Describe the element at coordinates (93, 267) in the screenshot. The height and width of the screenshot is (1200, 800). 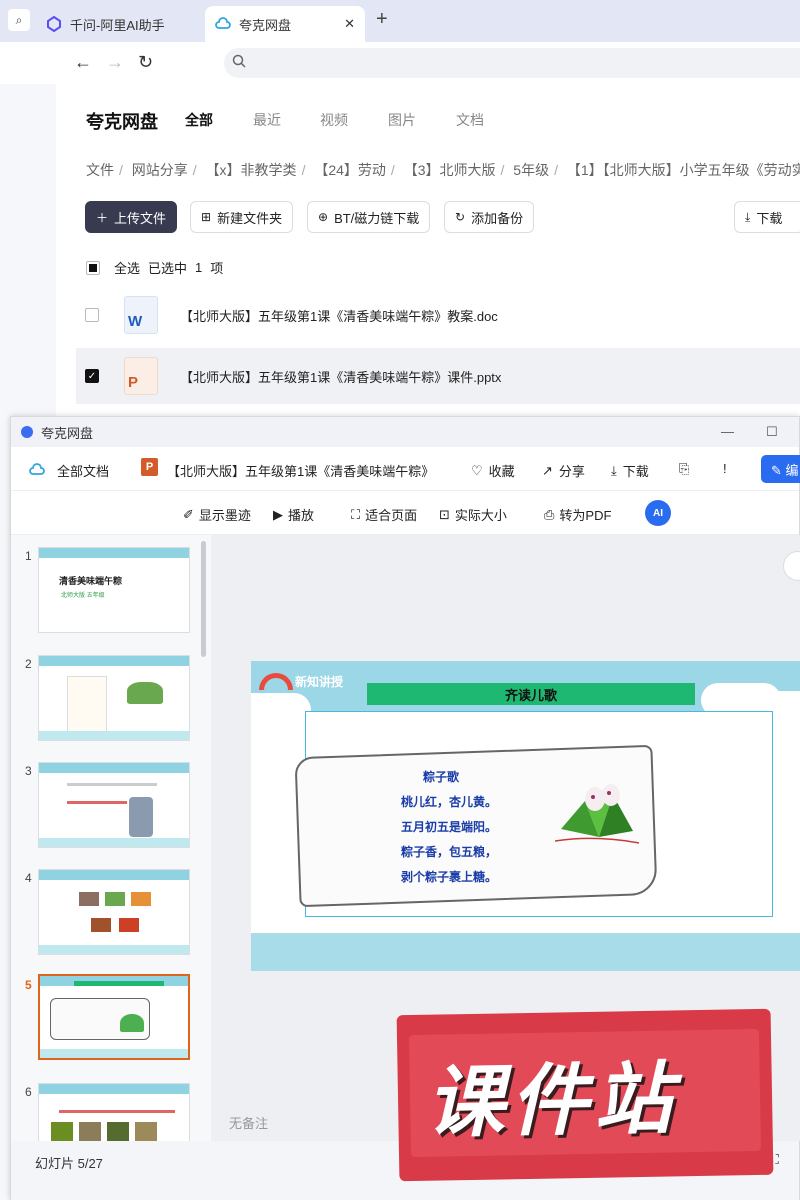
I see `select-all-checkbox` at that location.